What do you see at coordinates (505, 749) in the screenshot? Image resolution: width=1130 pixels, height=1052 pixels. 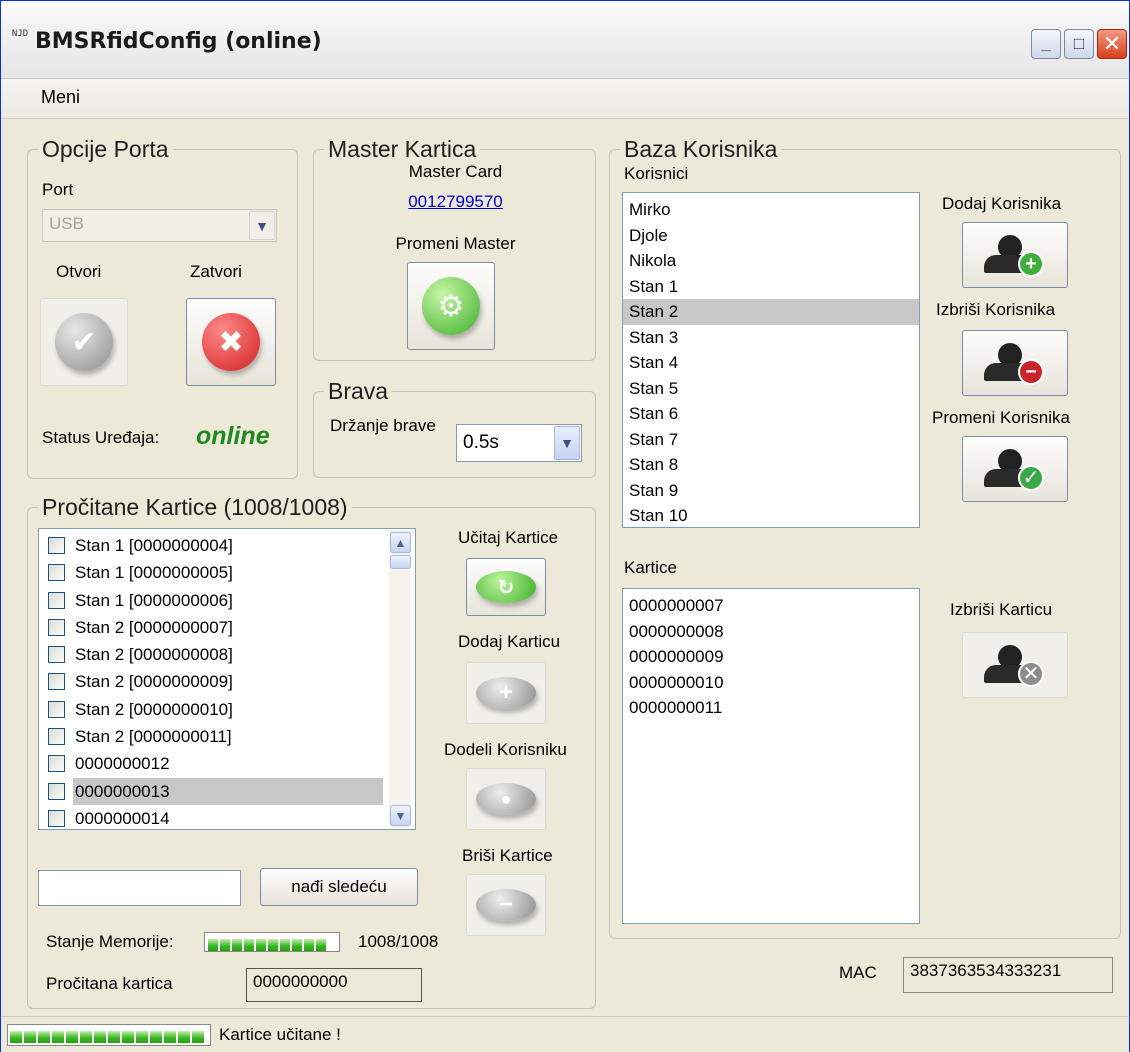 I see `assign-user-label: Dodeli Korisniku` at bounding box center [505, 749].